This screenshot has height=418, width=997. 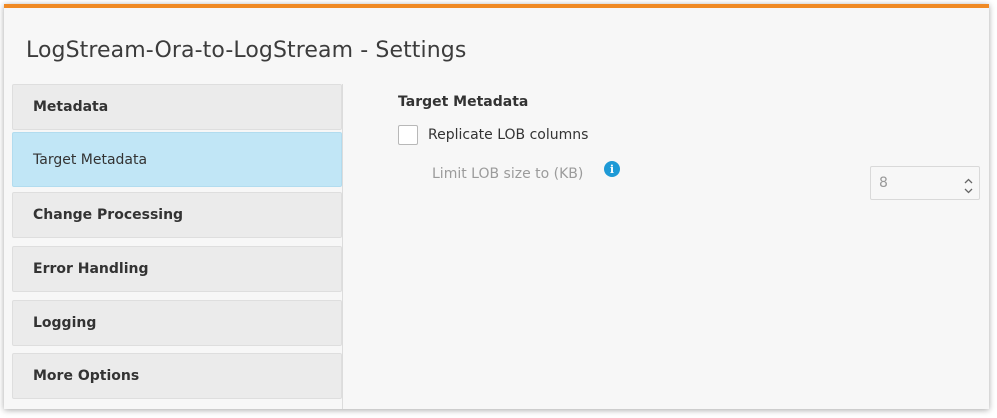 What do you see at coordinates (612, 169) in the screenshot?
I see `info-icon: i` at bounding box center [612, 169].